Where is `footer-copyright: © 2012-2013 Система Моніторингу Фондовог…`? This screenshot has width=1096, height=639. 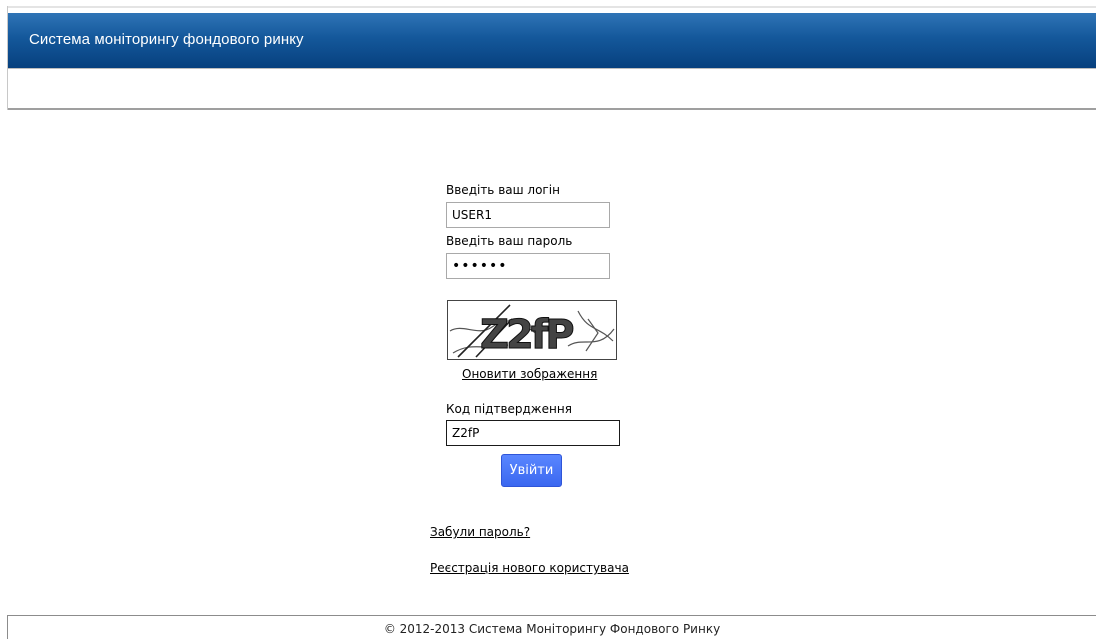 footer-copyright: © 2012-2013 Система Моніторингу Фондовог… is located at coordinates (552, 629).